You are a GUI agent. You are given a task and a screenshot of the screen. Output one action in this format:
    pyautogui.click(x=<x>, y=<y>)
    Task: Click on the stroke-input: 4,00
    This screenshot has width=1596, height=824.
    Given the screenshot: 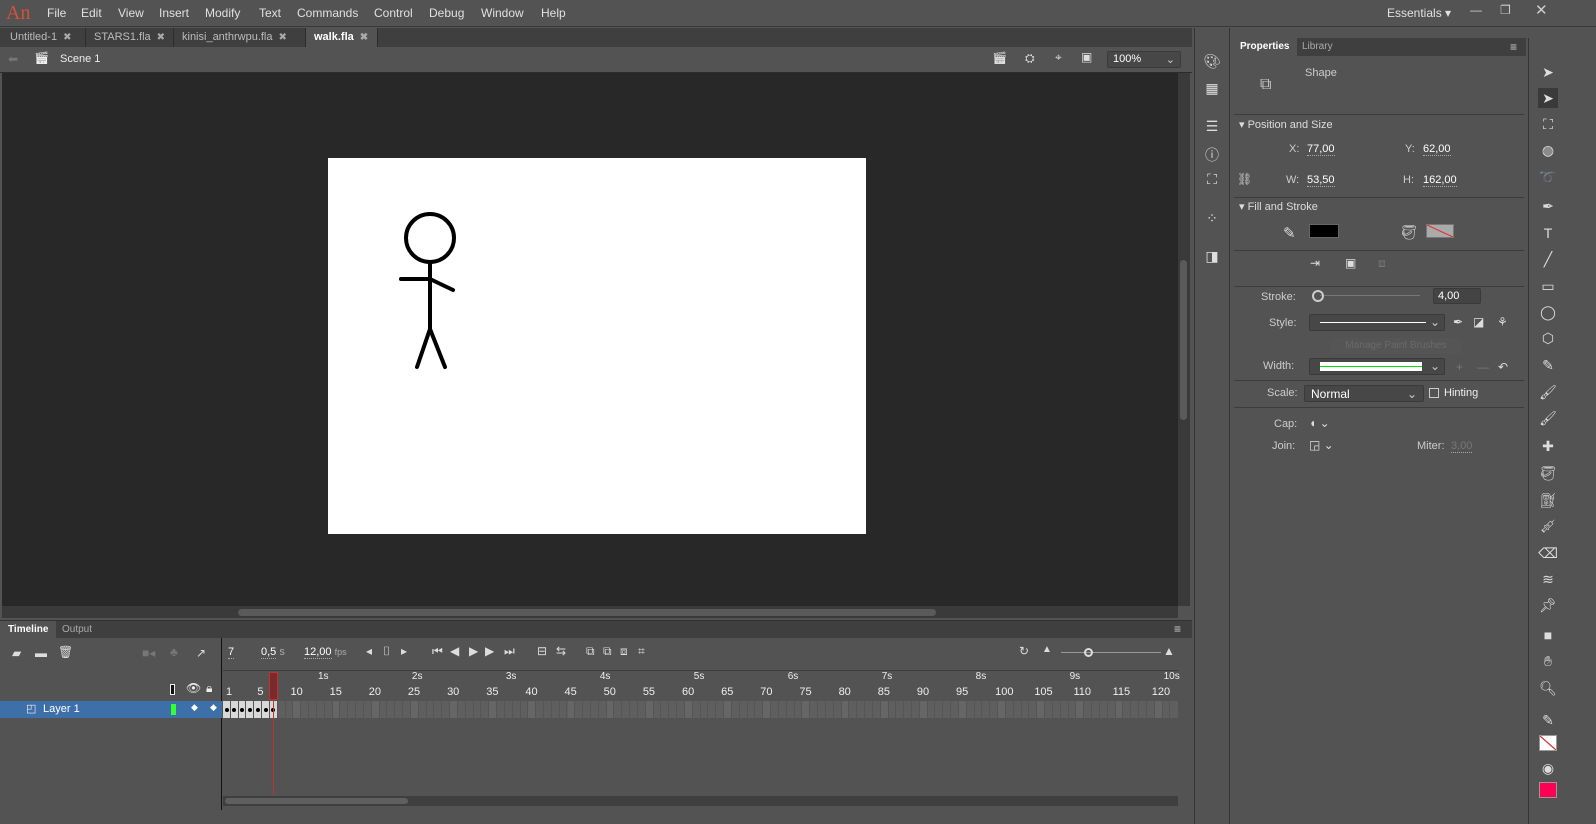 What is the action you would take?
    pyautogui.click(x=1457, y=296)
    